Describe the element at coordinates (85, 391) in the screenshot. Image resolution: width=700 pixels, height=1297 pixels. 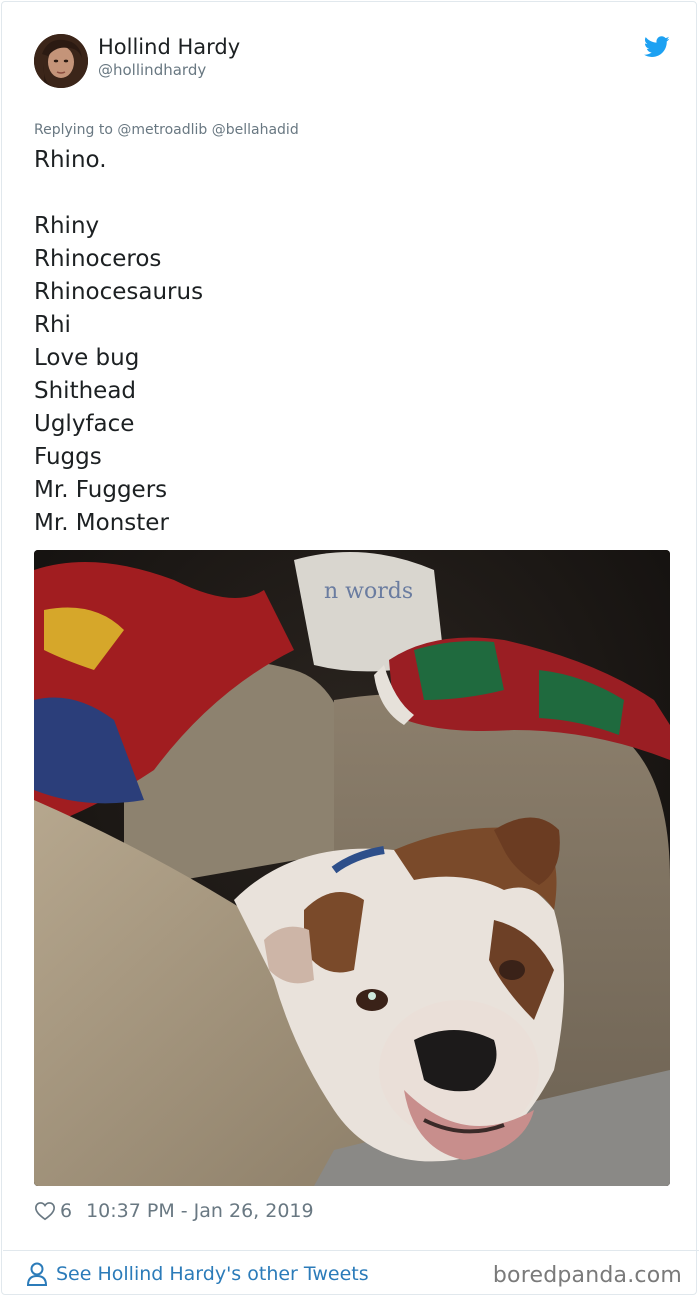
I see `tweet-line: Shithead` at that location.